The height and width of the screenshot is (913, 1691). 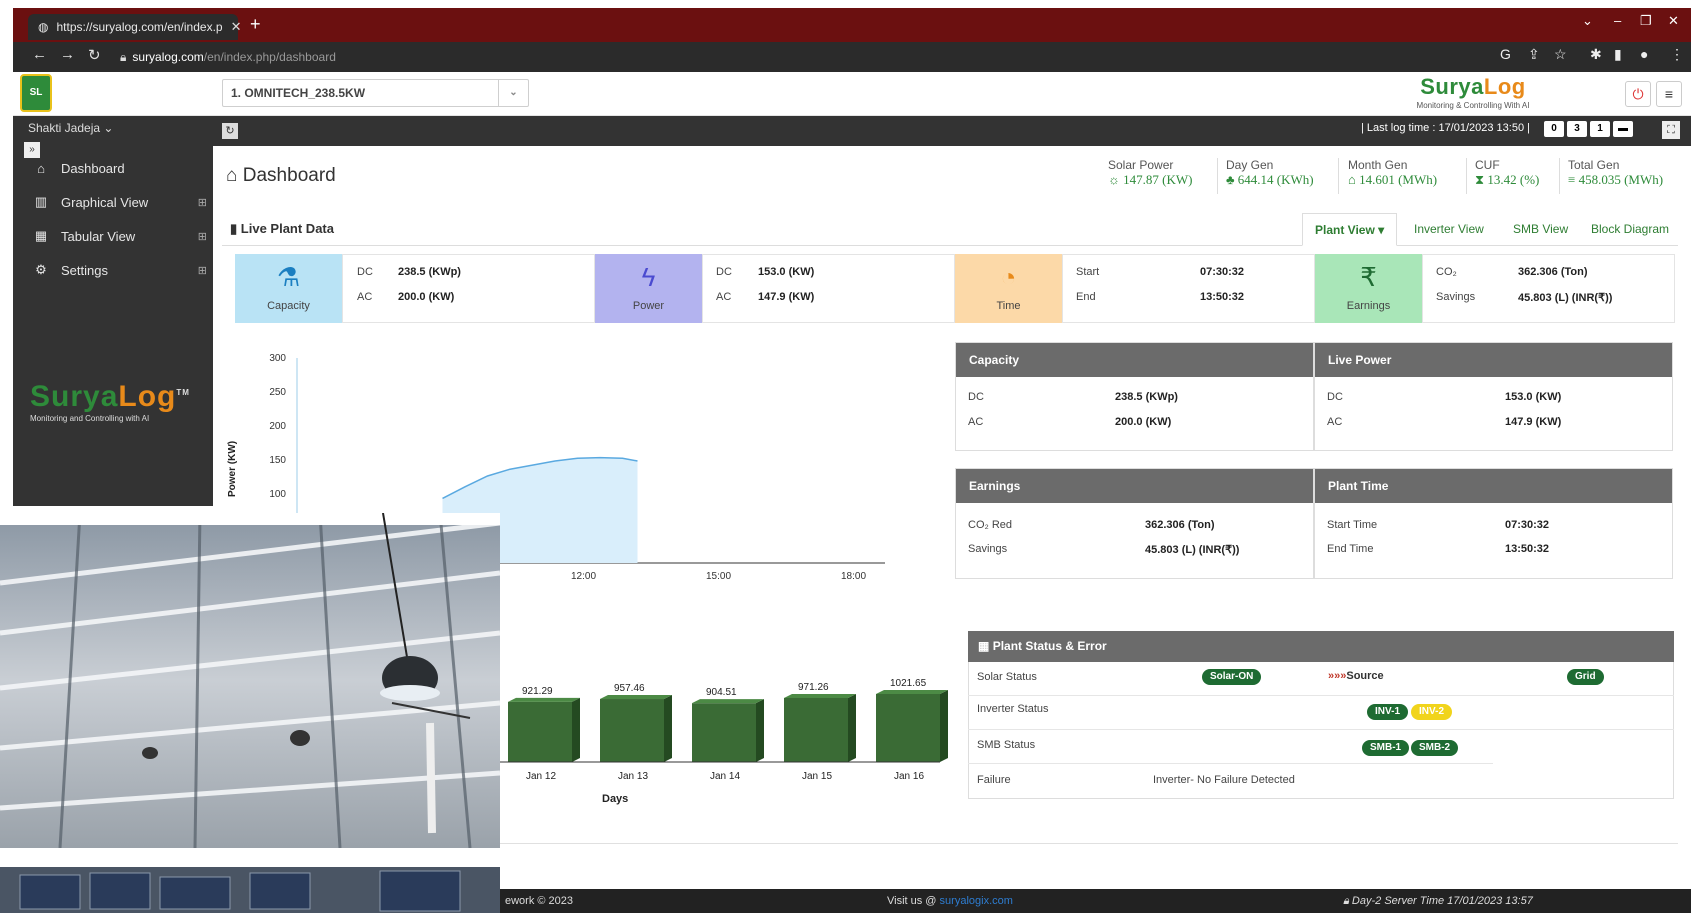 What do you see at coordinates (1222, 297) in the screenshot?
I see `card-value: 13:50:32` at bounding box center [1222, 297].